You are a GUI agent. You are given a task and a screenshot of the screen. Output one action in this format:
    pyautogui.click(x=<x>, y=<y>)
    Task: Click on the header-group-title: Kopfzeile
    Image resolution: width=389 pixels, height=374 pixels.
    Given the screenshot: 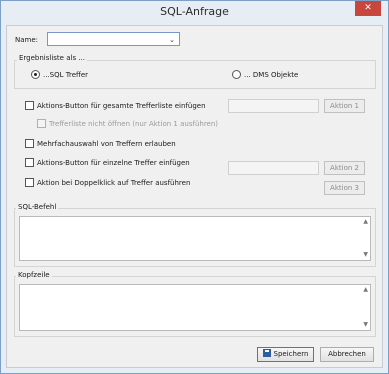 What is the action you would take?
    pyautogui.click(x=34, y=275)
    